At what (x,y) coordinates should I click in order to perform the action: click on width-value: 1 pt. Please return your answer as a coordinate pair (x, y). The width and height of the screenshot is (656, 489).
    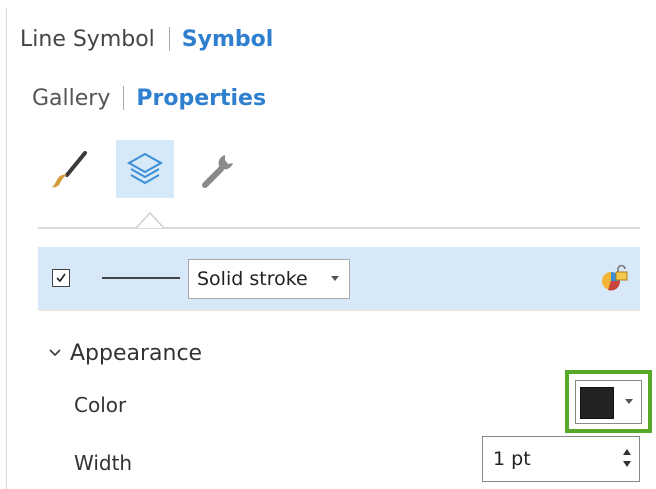
    Looking at the image, I should click on (512, 459).